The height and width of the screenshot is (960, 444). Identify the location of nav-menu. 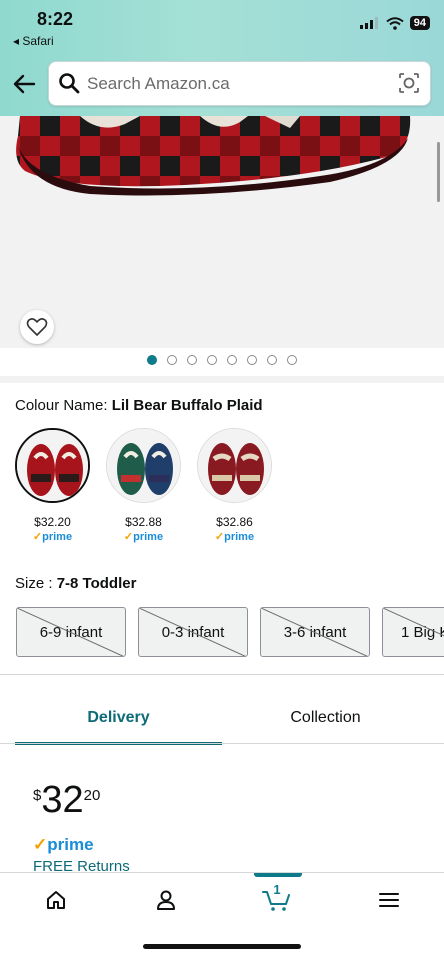
(389, 900).